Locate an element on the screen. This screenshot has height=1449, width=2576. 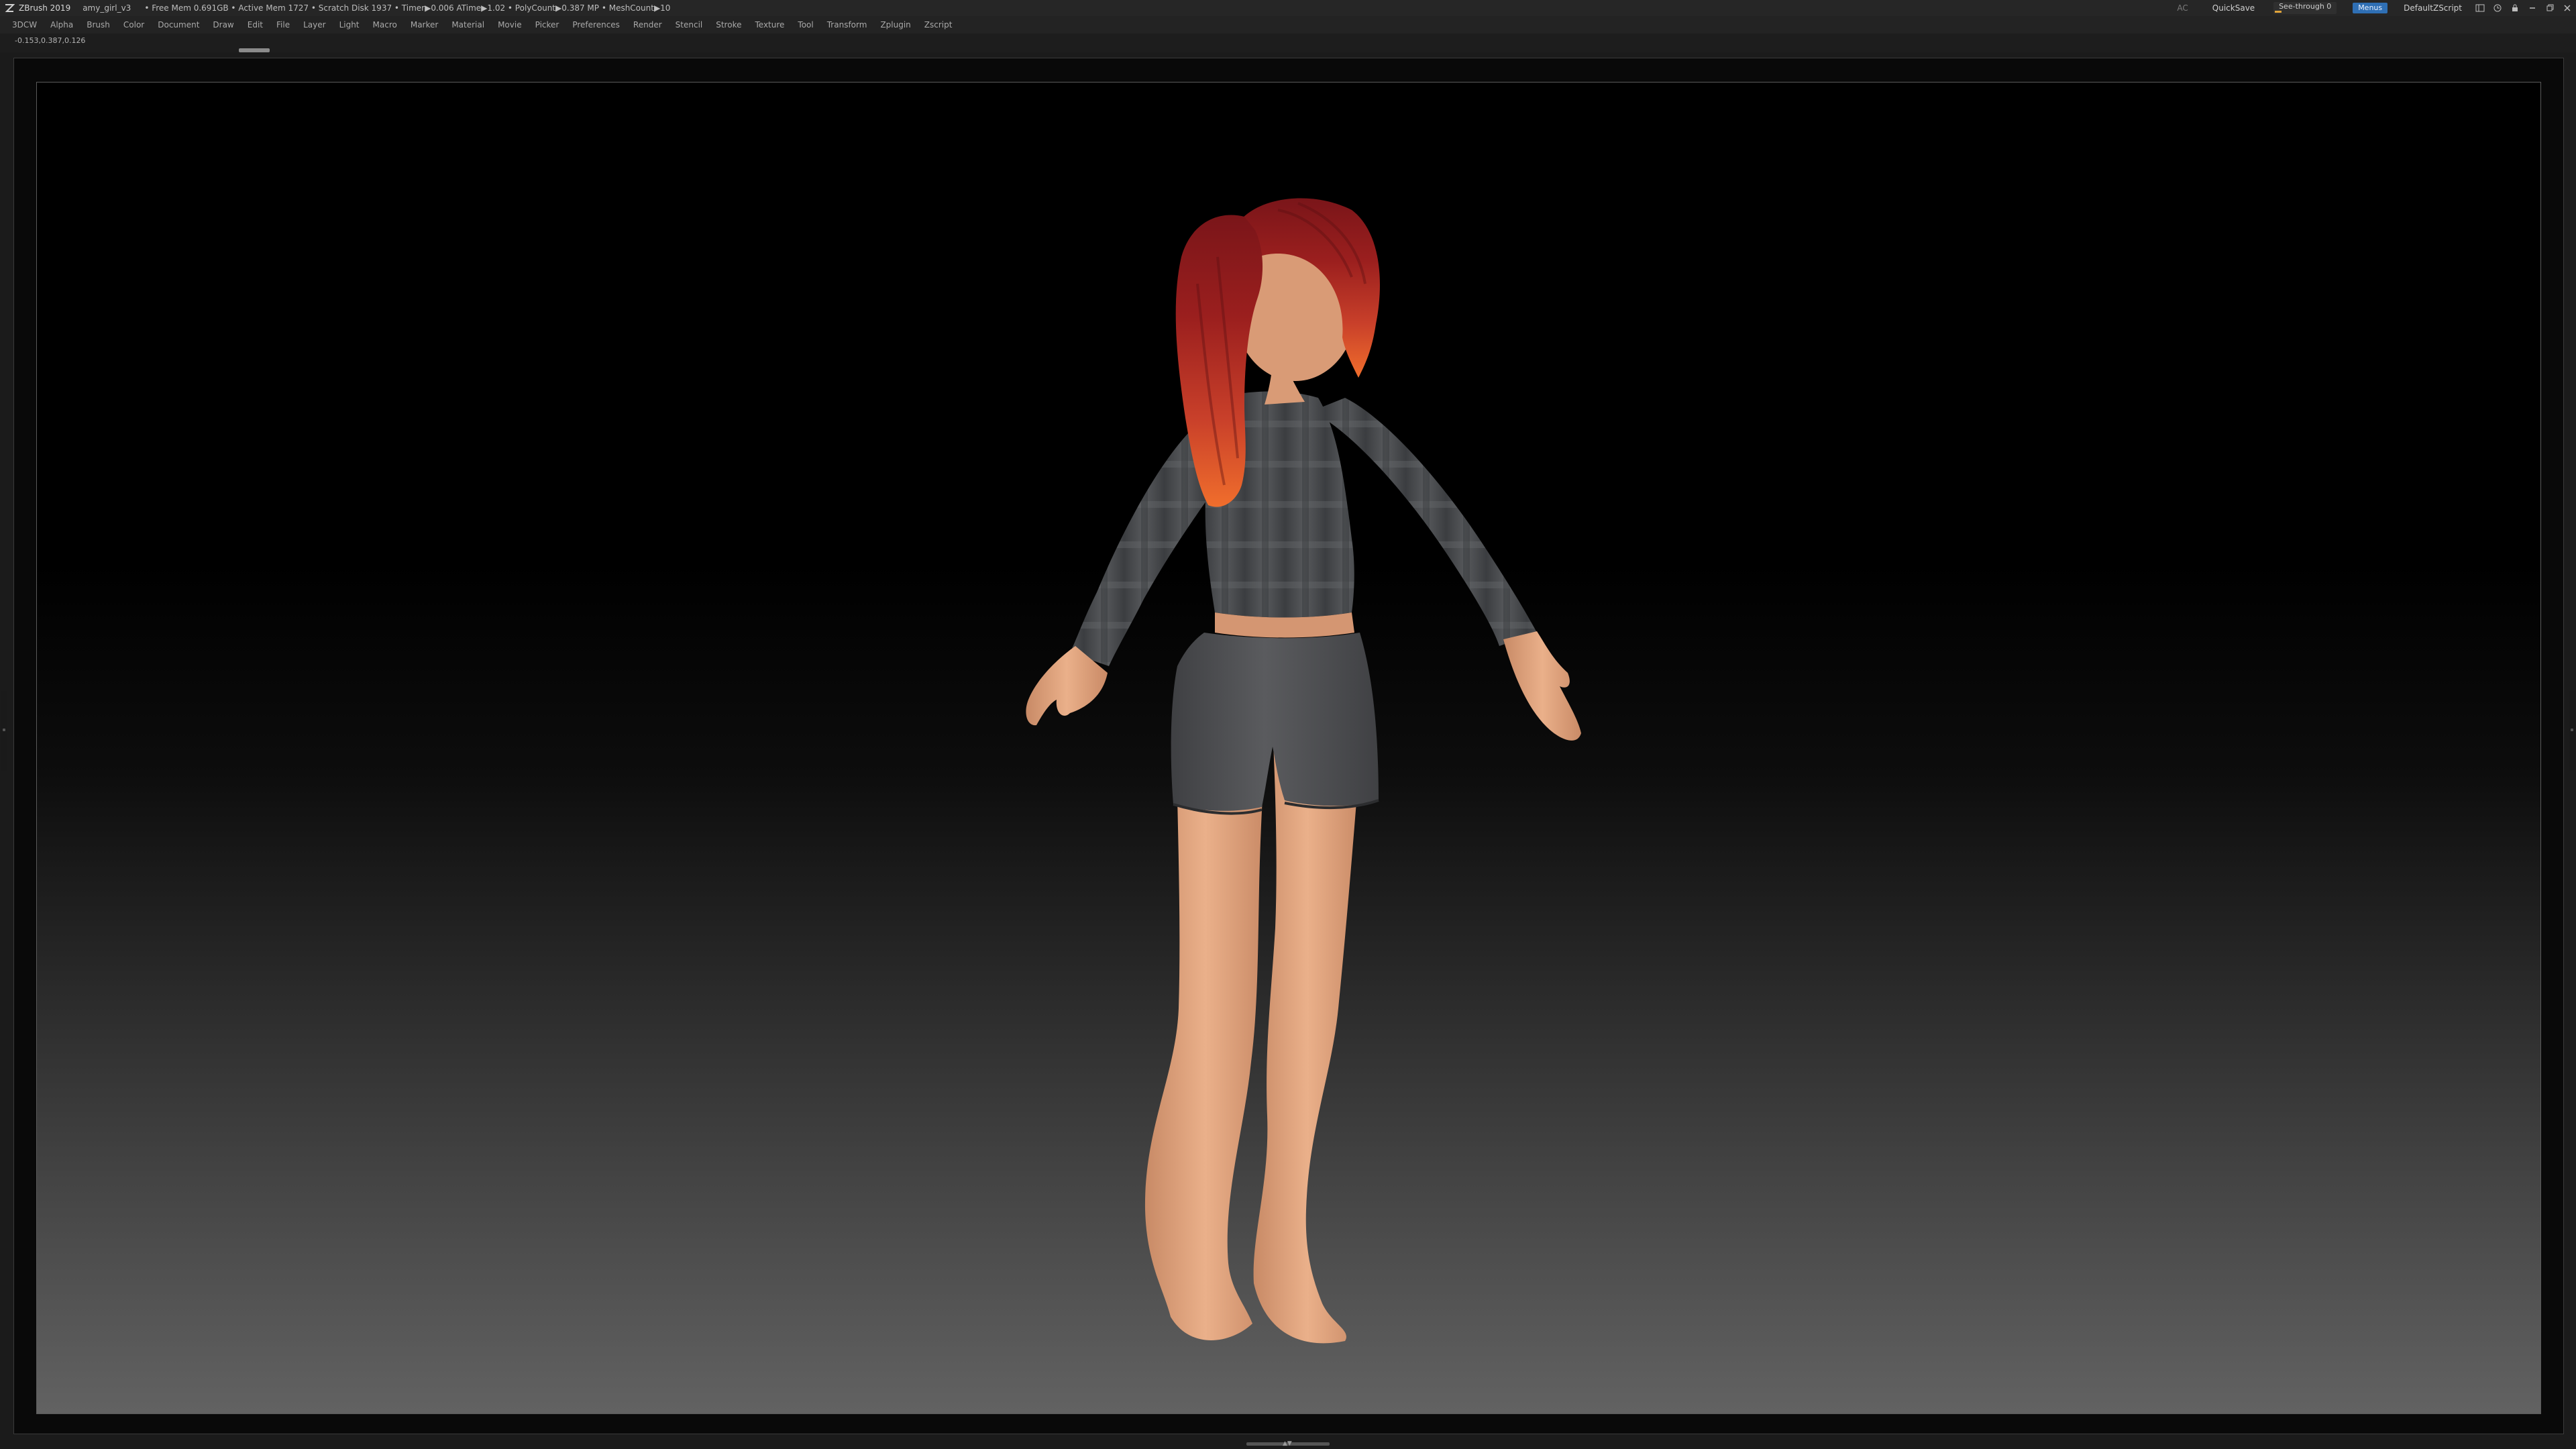
menu-item-tool: Tool is located at coordinates (805, 25).